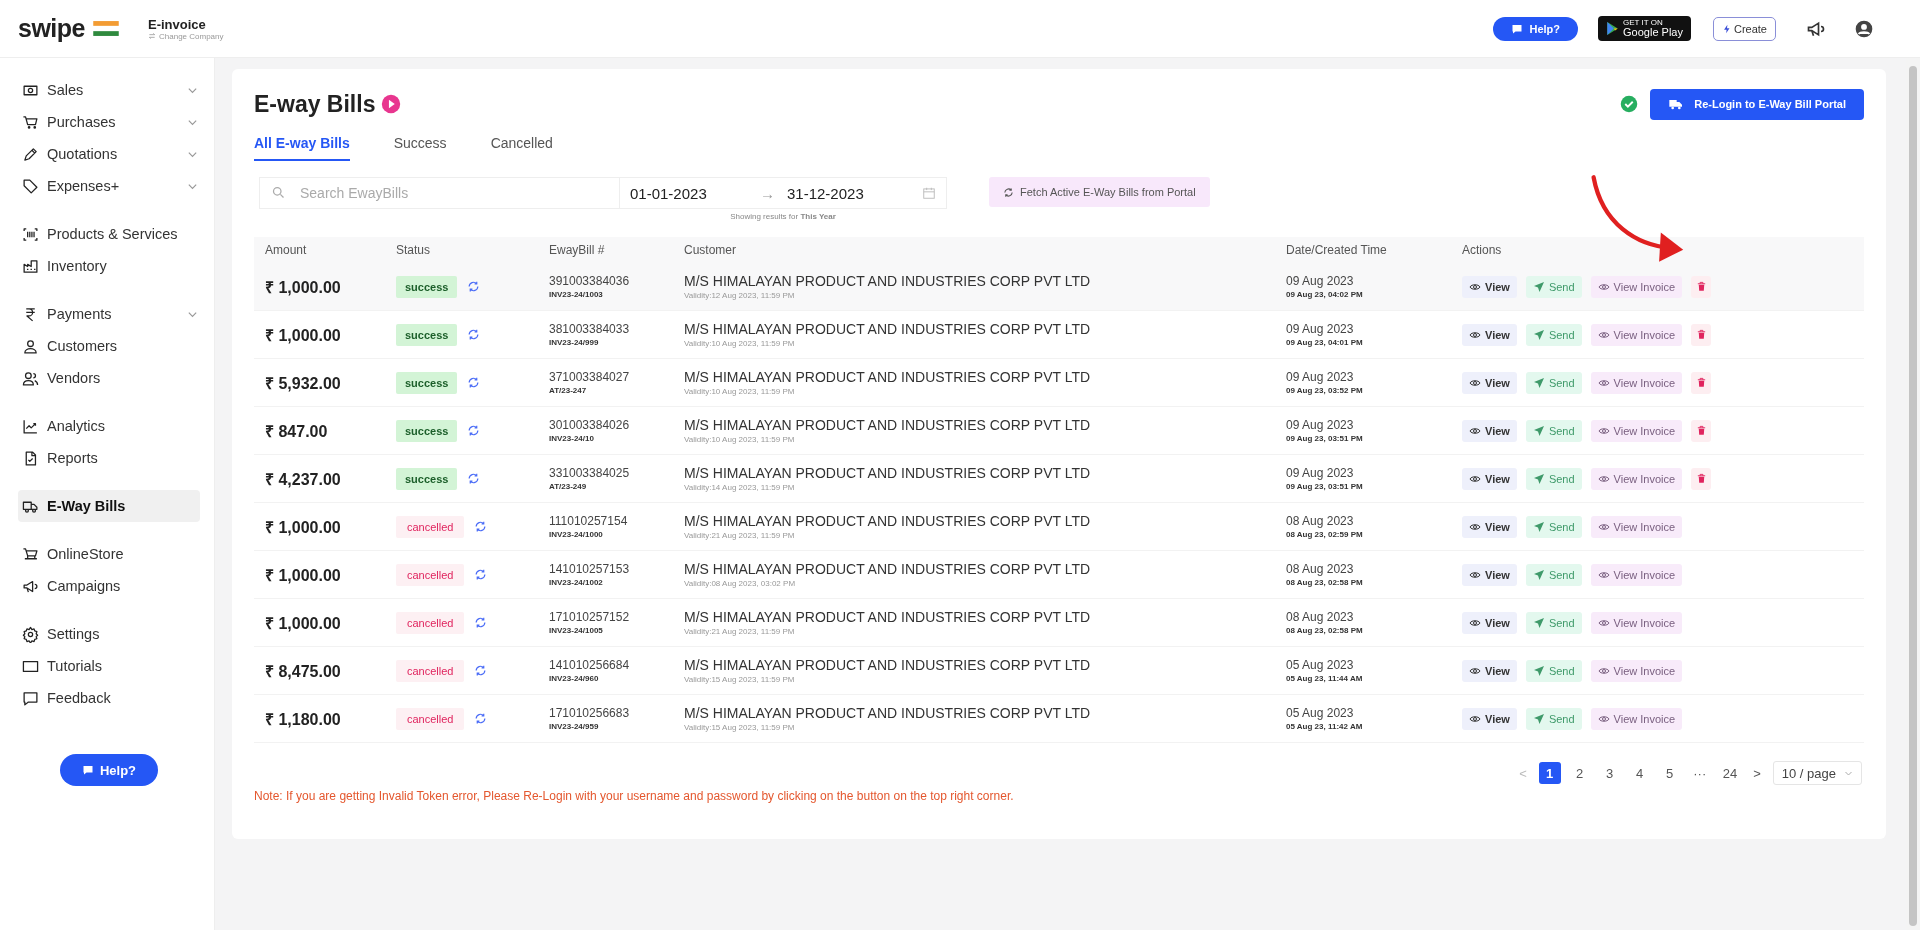 The image size is (1920, 930). What do you see at coordinates (1059, 671) in the screenshot?
I see `table-row: ₹ 8,475.00 cancelled 141010256684 INV23-24/960 M/S HIMALAYAN PRODUCT AND INDUSTRIES CORP PVT LTD Validity:15 Aug 2023, 11:59 PM 05 Aug 2023 05 Aug 23, 11:44 AM View Send View Invoice` at bounding box center [1059, 671].